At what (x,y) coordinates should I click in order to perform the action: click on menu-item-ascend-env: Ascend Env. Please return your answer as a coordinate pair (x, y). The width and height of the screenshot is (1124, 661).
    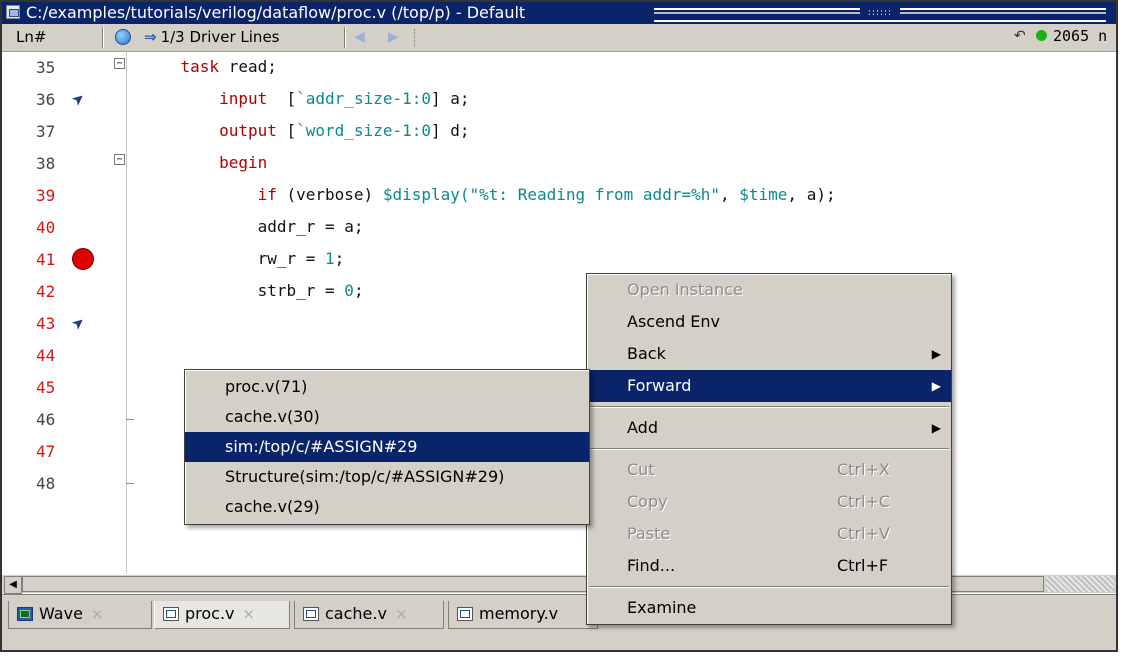
    Looking at the image, I should click on (769, 322).